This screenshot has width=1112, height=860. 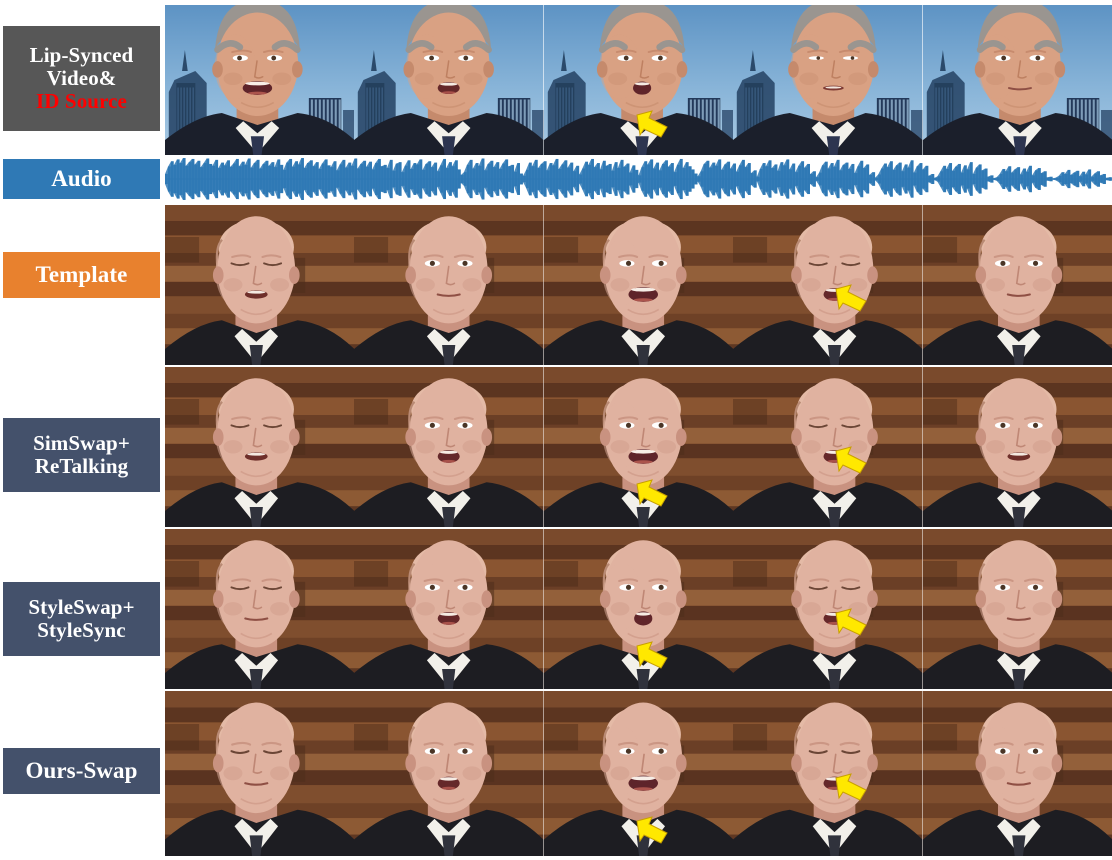 I want to click on row-label-line: ID Source, so click(x=81, y=100).